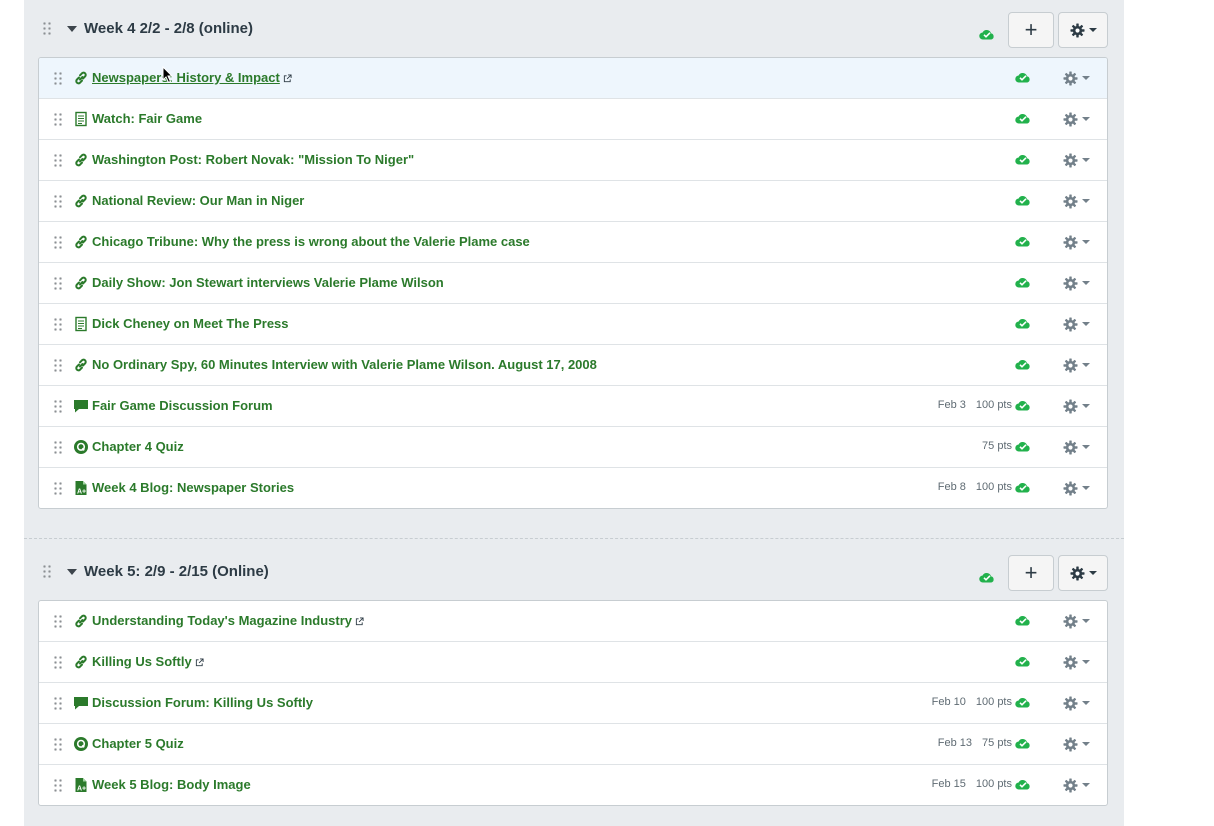 The width and height of the screenshot is (1214, 826). I want to click on item-details: 75 pts, so click(997, 446).